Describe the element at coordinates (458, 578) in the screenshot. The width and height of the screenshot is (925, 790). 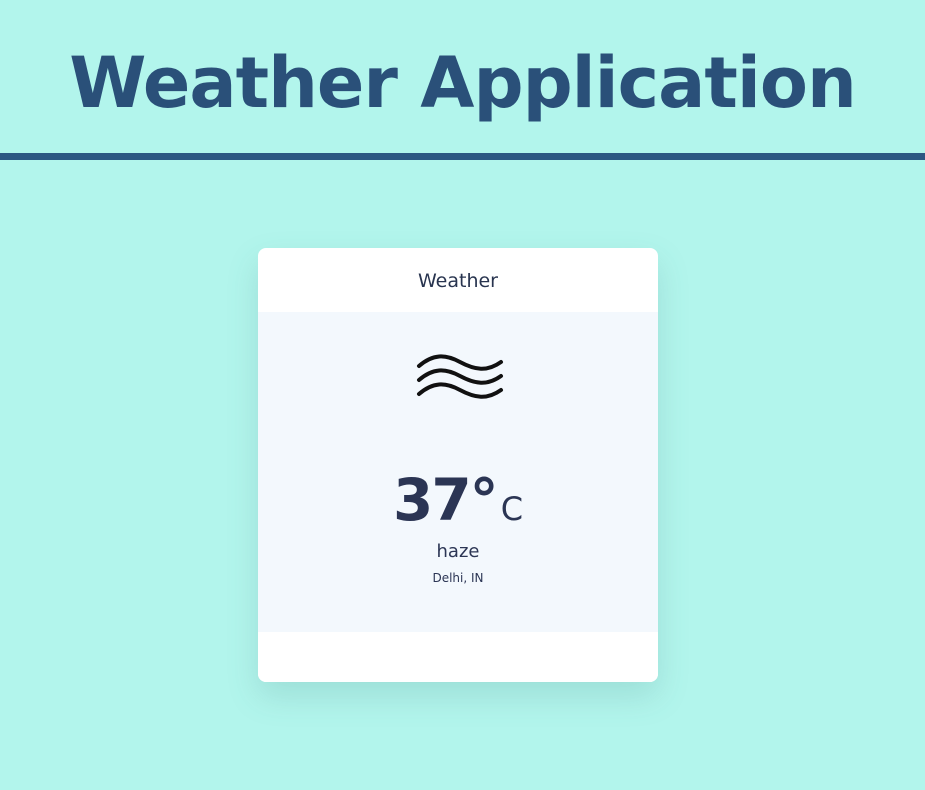
I see `weather-location: Delhi, IN` at that location.